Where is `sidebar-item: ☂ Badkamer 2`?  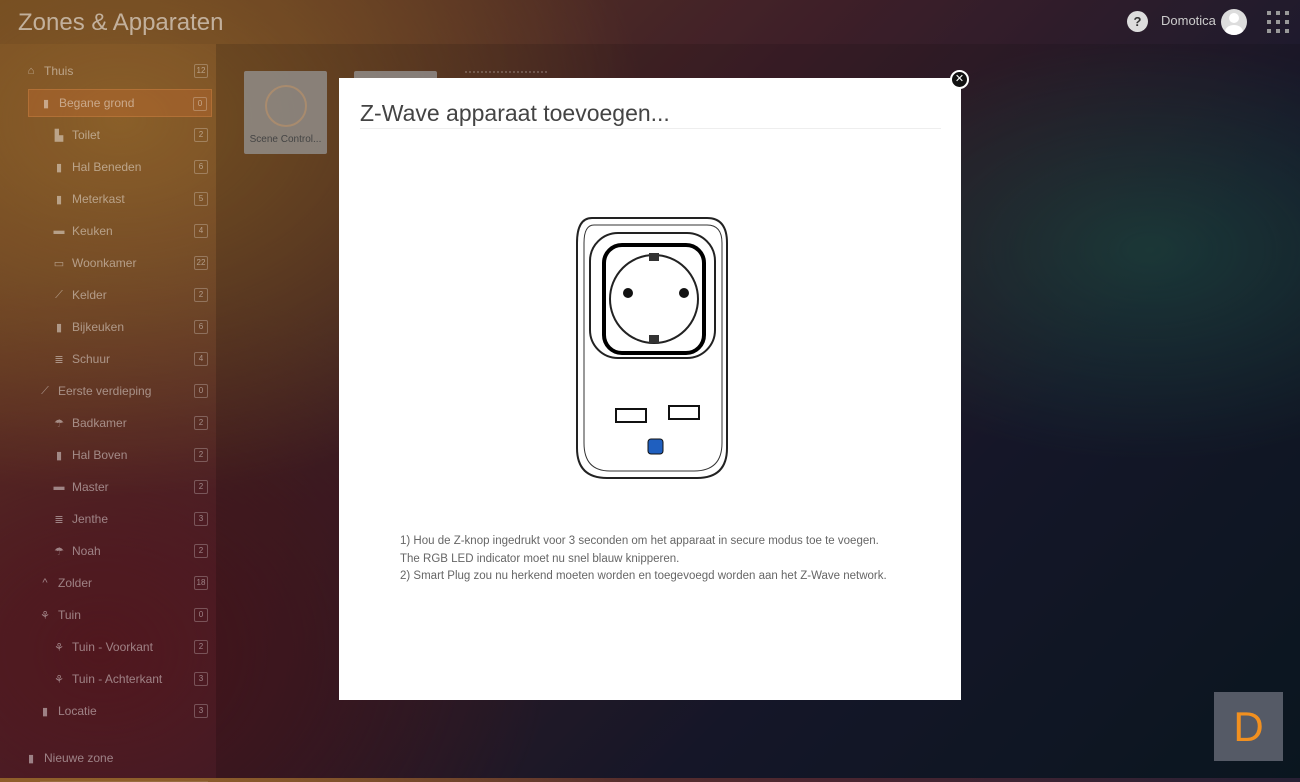 sidebar-item: ☂ Badkamer 2 is located at coordinates (132, 423).